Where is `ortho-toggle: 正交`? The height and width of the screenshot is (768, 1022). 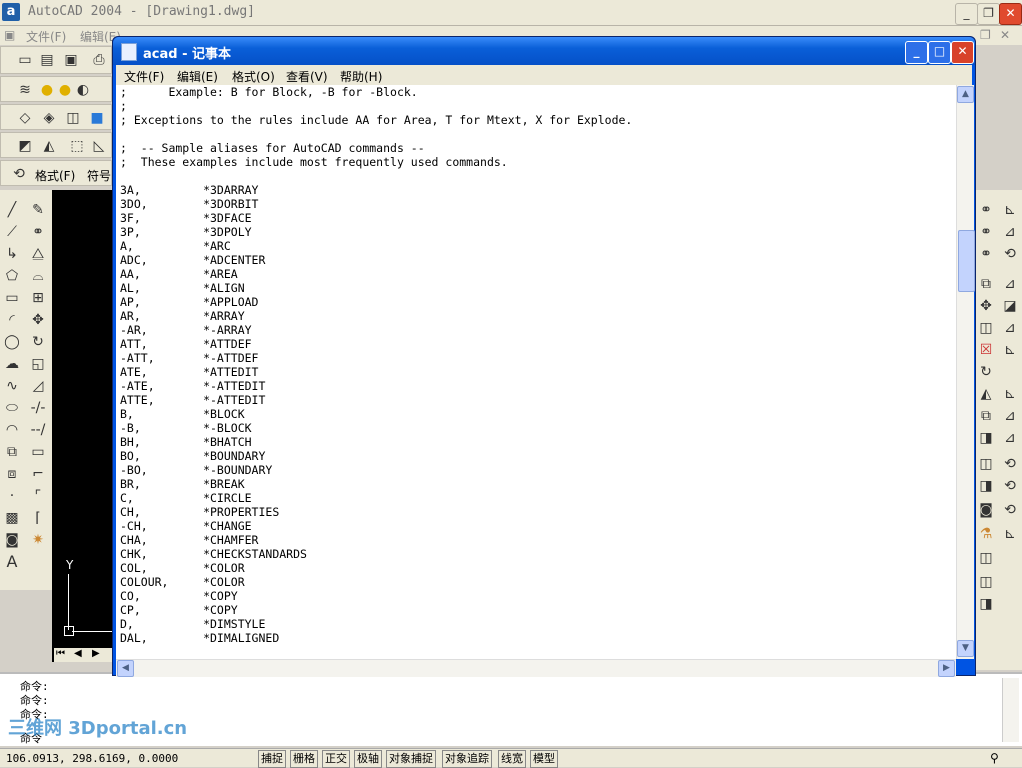 ortho-toggle: 正交 is located at coordinates (336, 759).